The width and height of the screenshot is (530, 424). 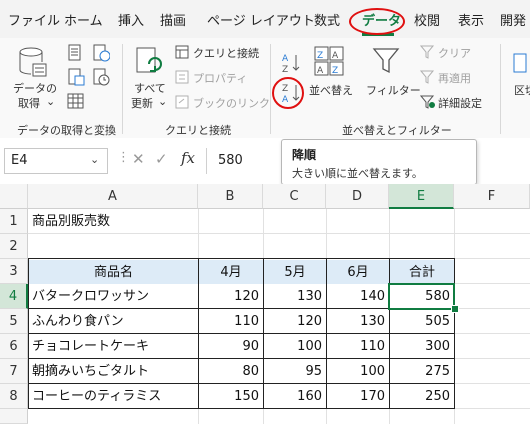 I want to click on row-header: 3, so click(x=14, y=271).